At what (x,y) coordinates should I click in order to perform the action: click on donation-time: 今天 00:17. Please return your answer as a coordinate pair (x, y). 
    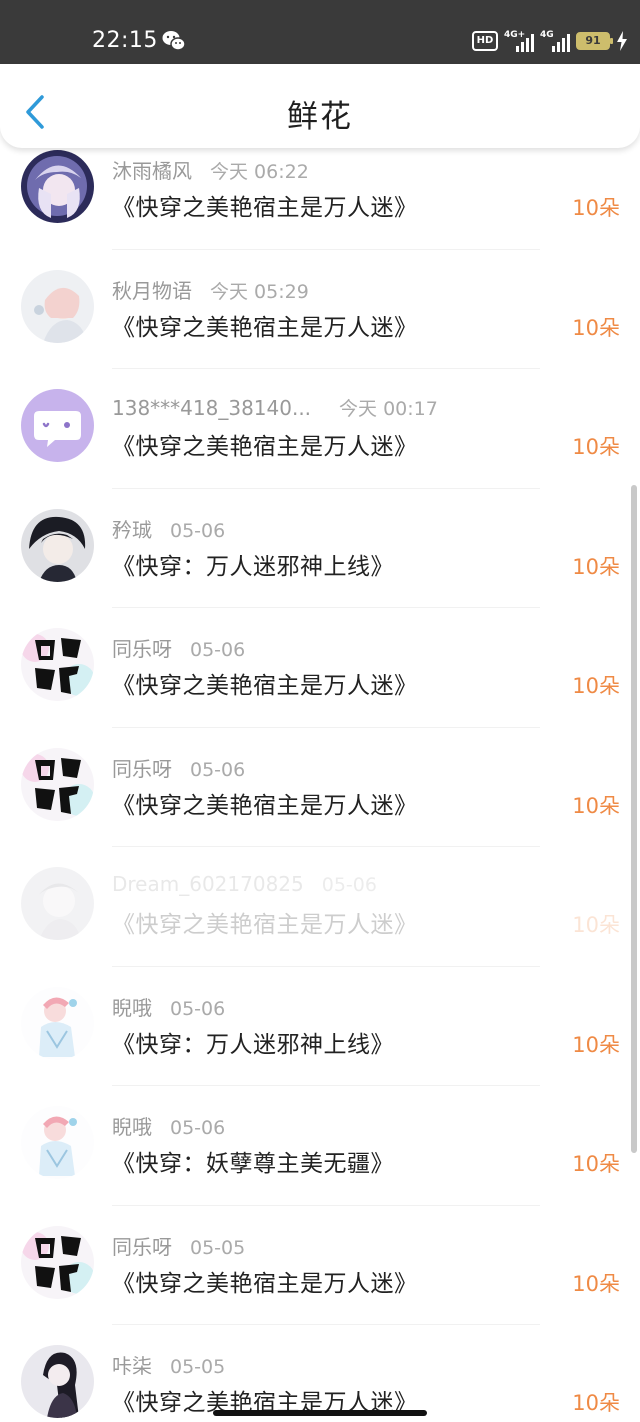
    Looking at the image, I should click on (388, 409).